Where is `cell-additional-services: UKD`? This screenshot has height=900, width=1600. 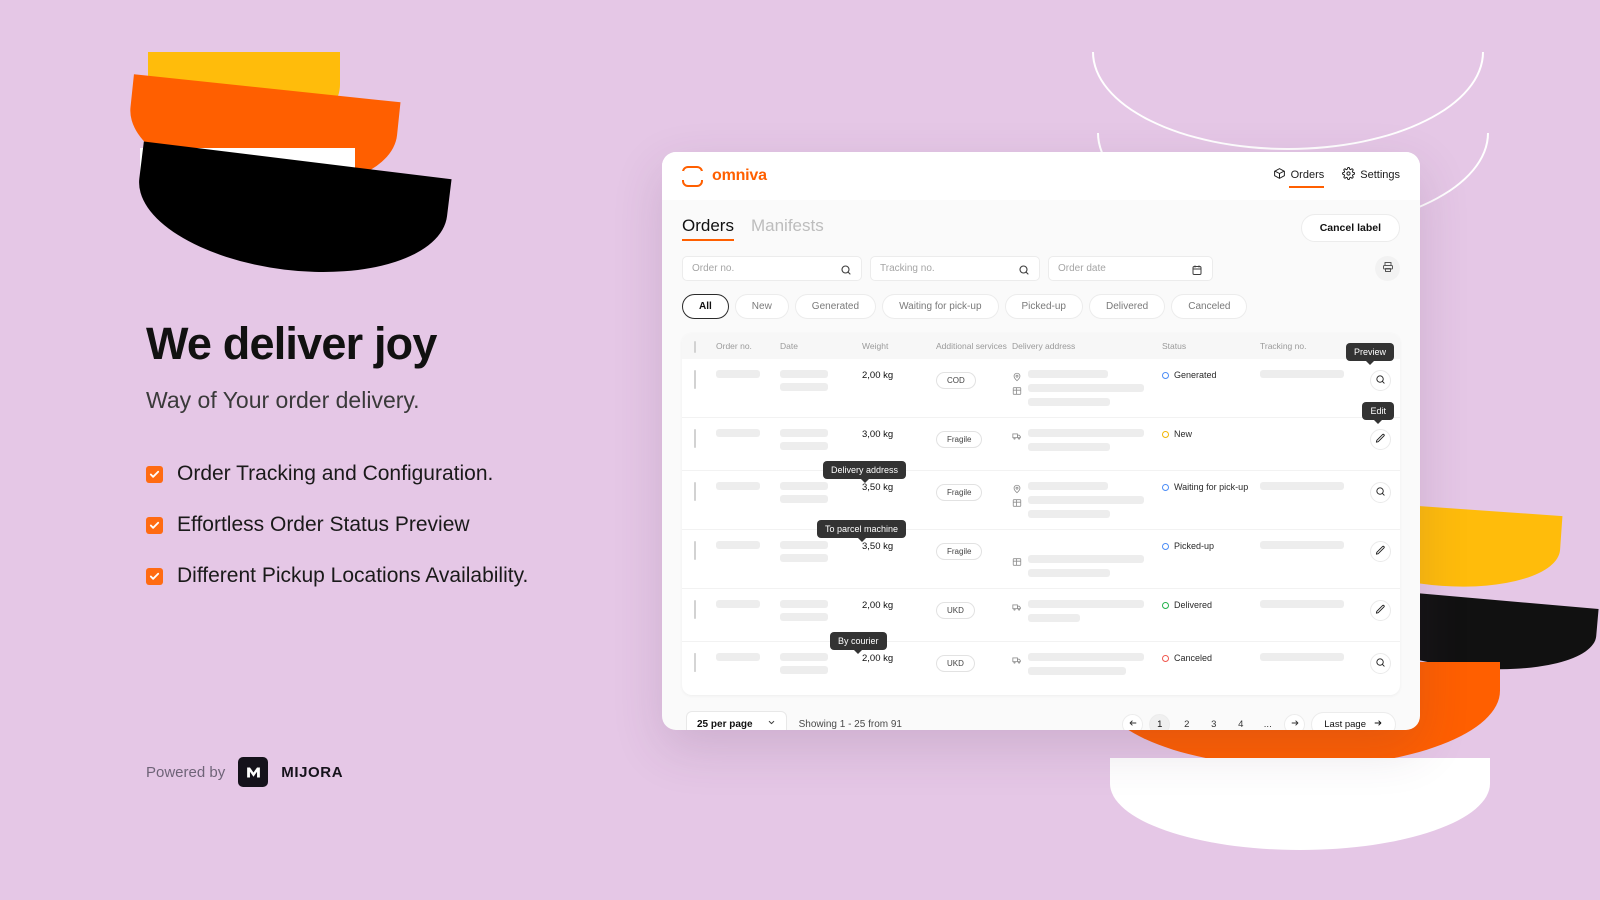 cell-additional-services: UKD is located at coordinates (974, 609).